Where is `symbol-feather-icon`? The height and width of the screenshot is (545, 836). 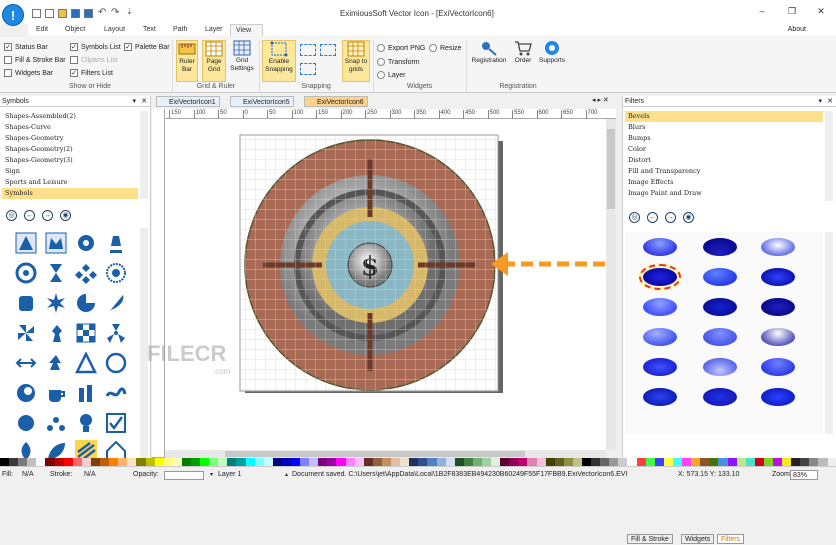 symbol-feather-icon is located at coordinates (116, 303).